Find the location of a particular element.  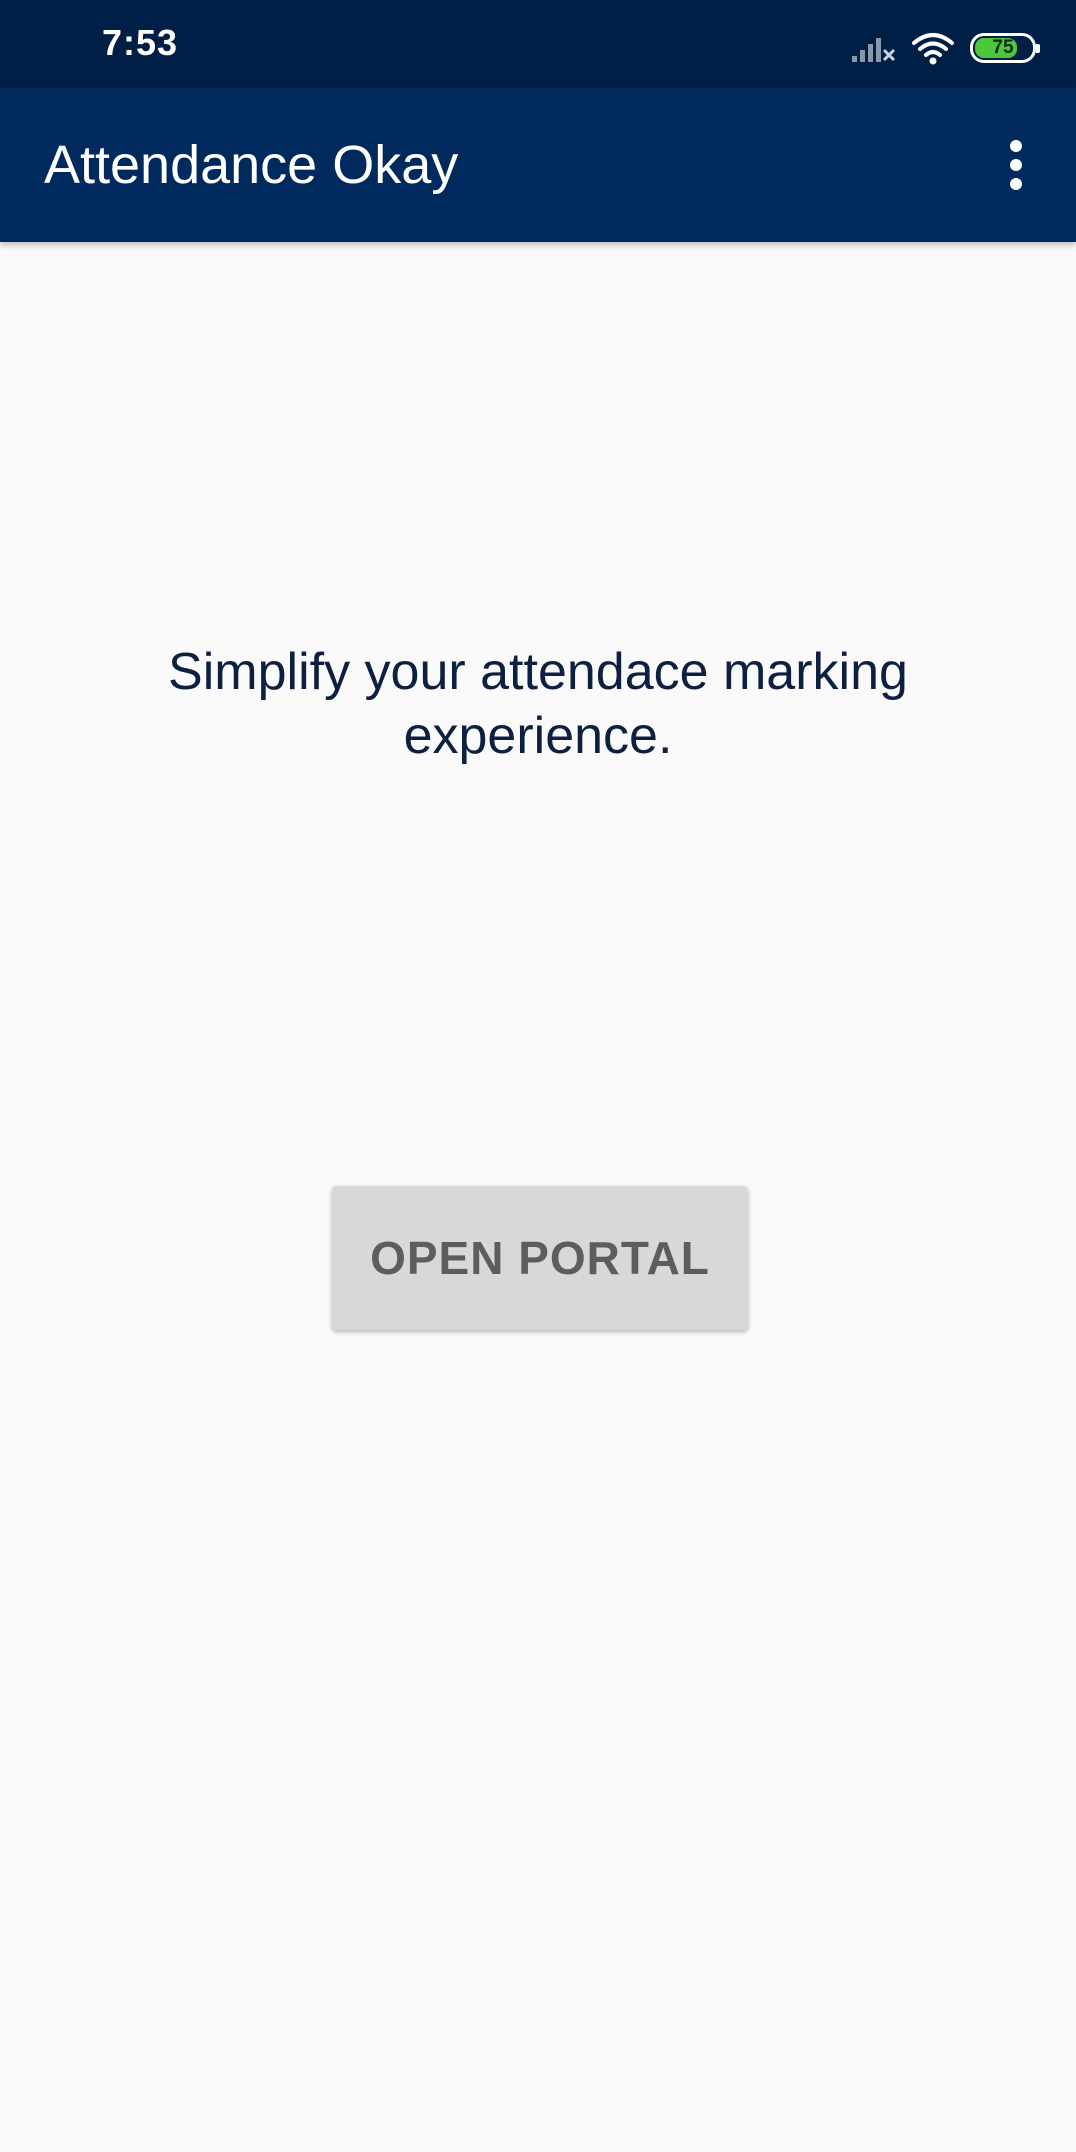

battery-level: 75 is located at coordinates (1003, 47).